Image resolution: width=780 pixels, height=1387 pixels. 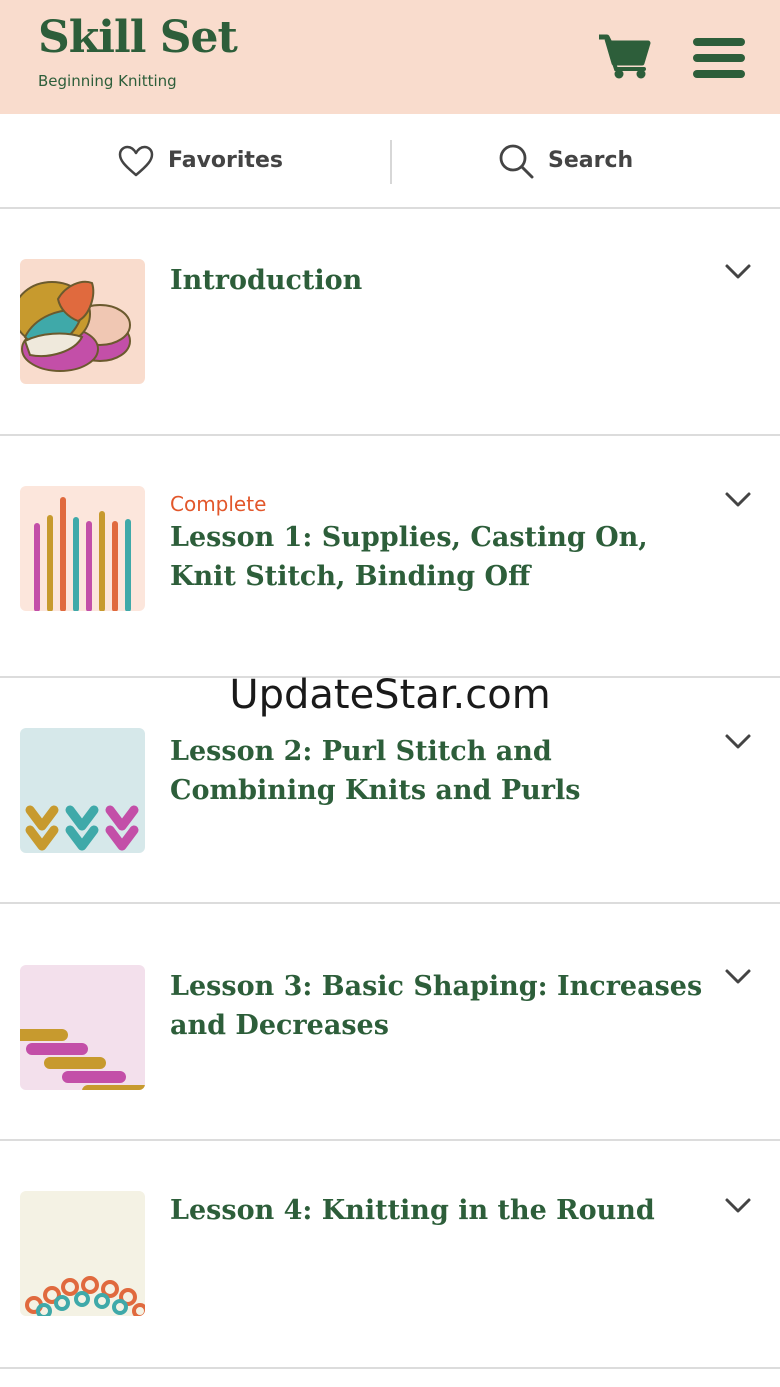 I want to click on knitting-needles-thumbnail, so click(x=82, y=548).